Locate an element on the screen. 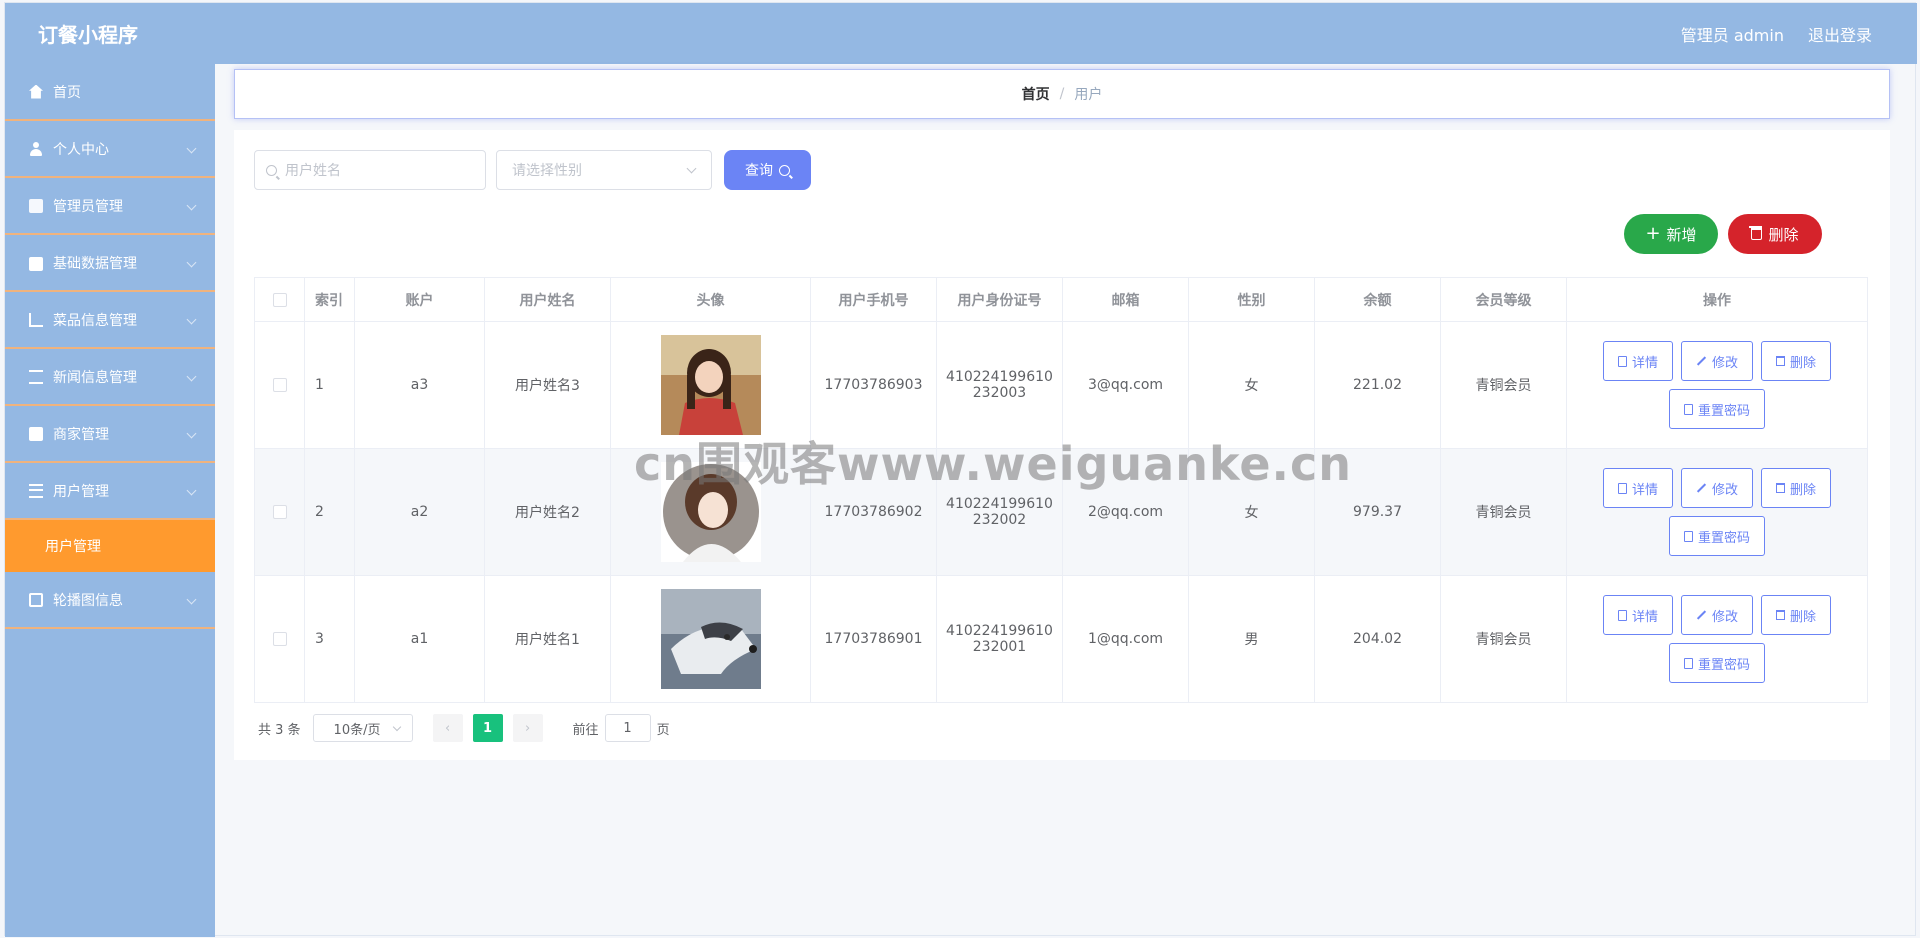 This screenshot has height=938, width=1920. sidebar-item-user-management: 用户管理 is located at coordinates (110, 491).